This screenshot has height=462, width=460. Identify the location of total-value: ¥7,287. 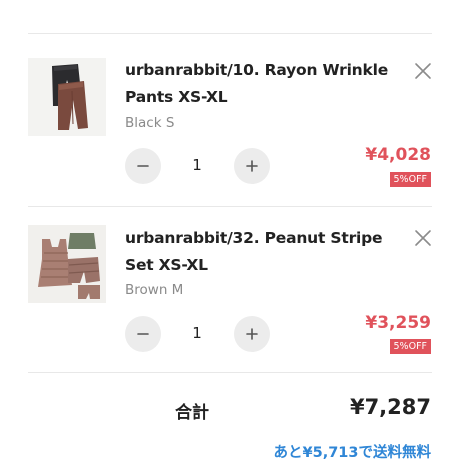
(390, 407).